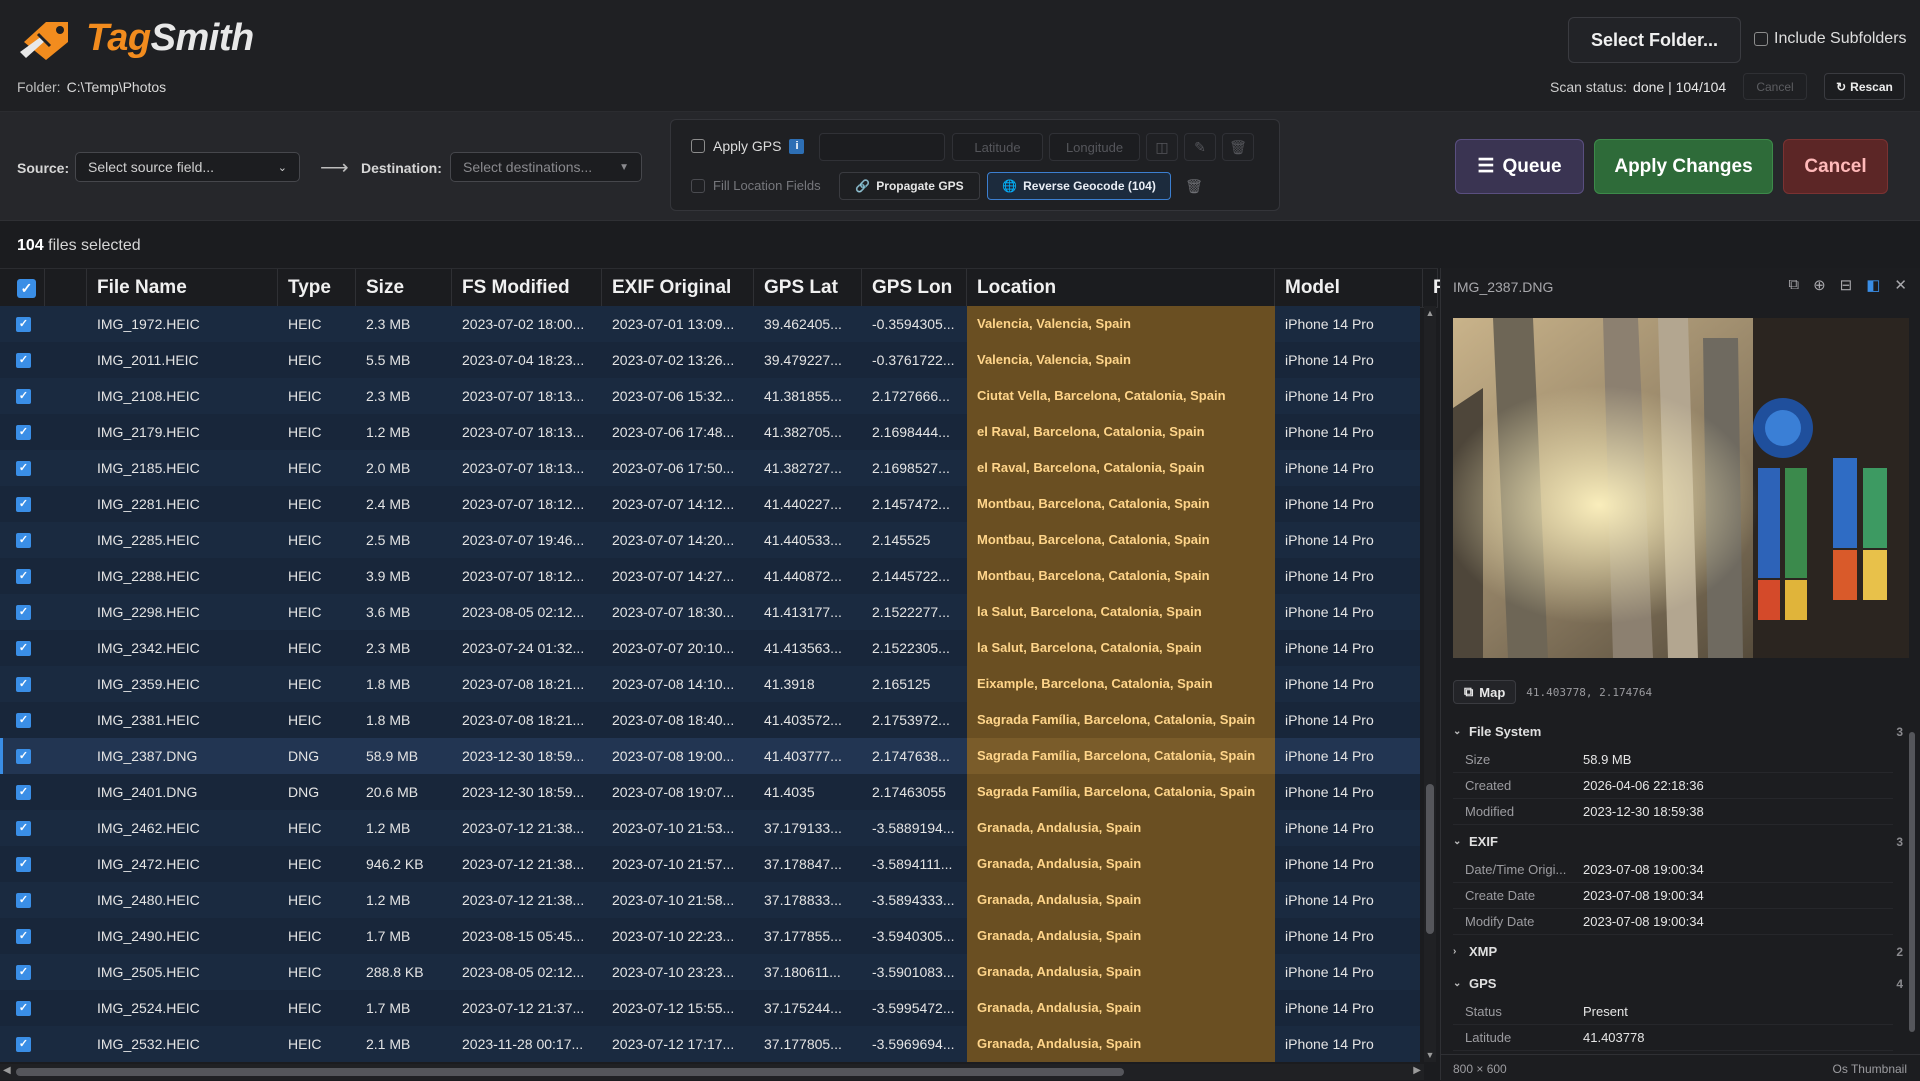 The image size is (1920, 1081). I want to click on section-header-xmp: › XMP 2, so click(1678, 951).